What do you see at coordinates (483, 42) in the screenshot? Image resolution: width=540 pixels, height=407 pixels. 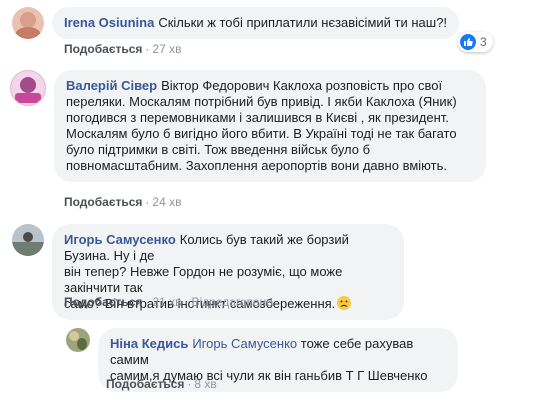 I see `reaction-count: 3` at bounding box center [483, 42].